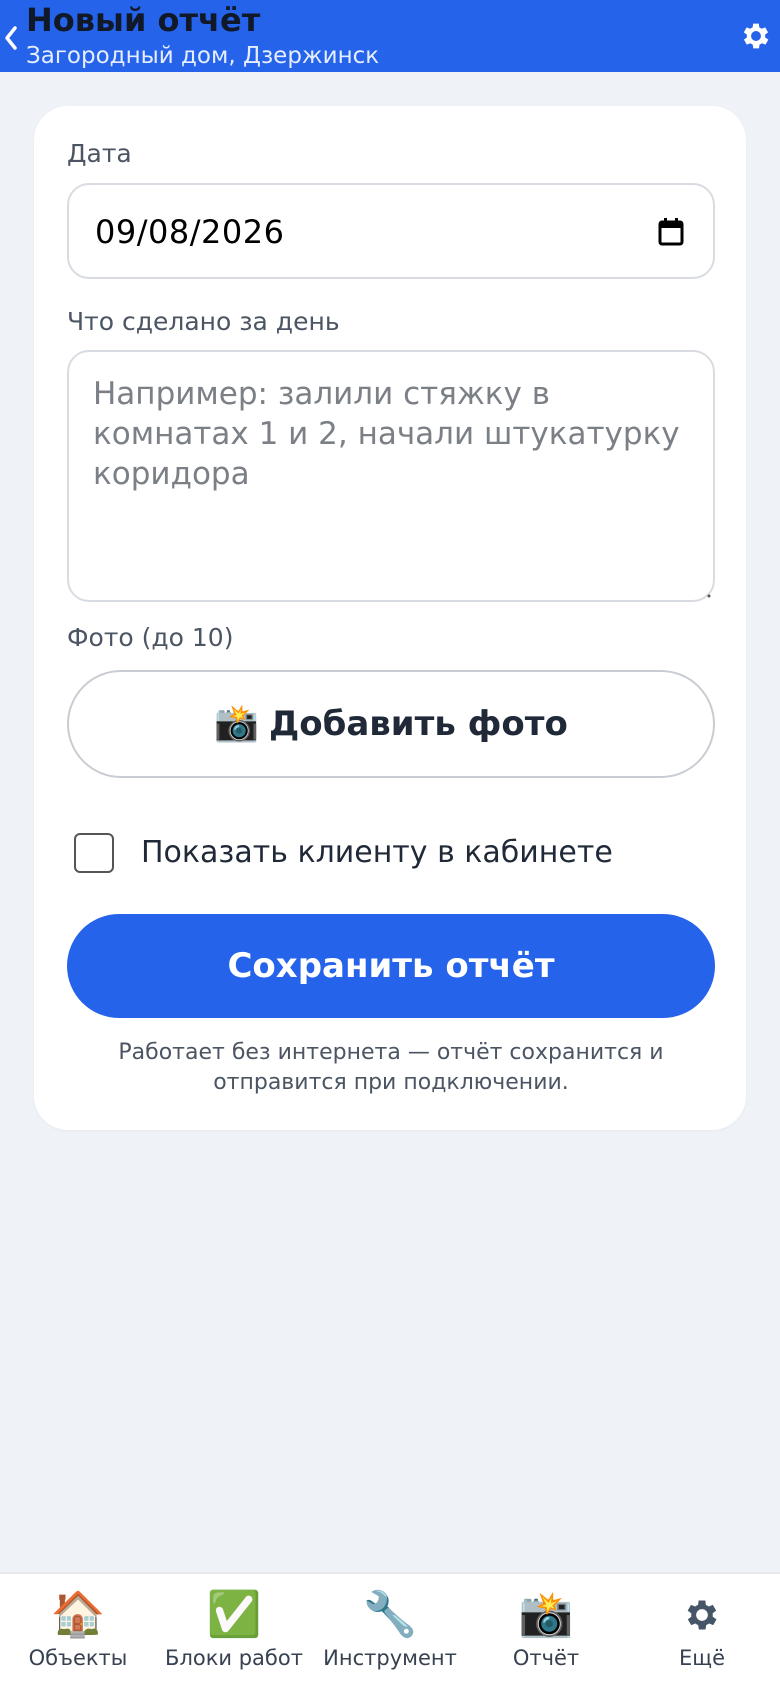 This screenshot has height=1688, width=780. What do you see at coordinates (708, 595) in the screenshot?
I see `resize-handle-icon` at bounding box center [708, 595].